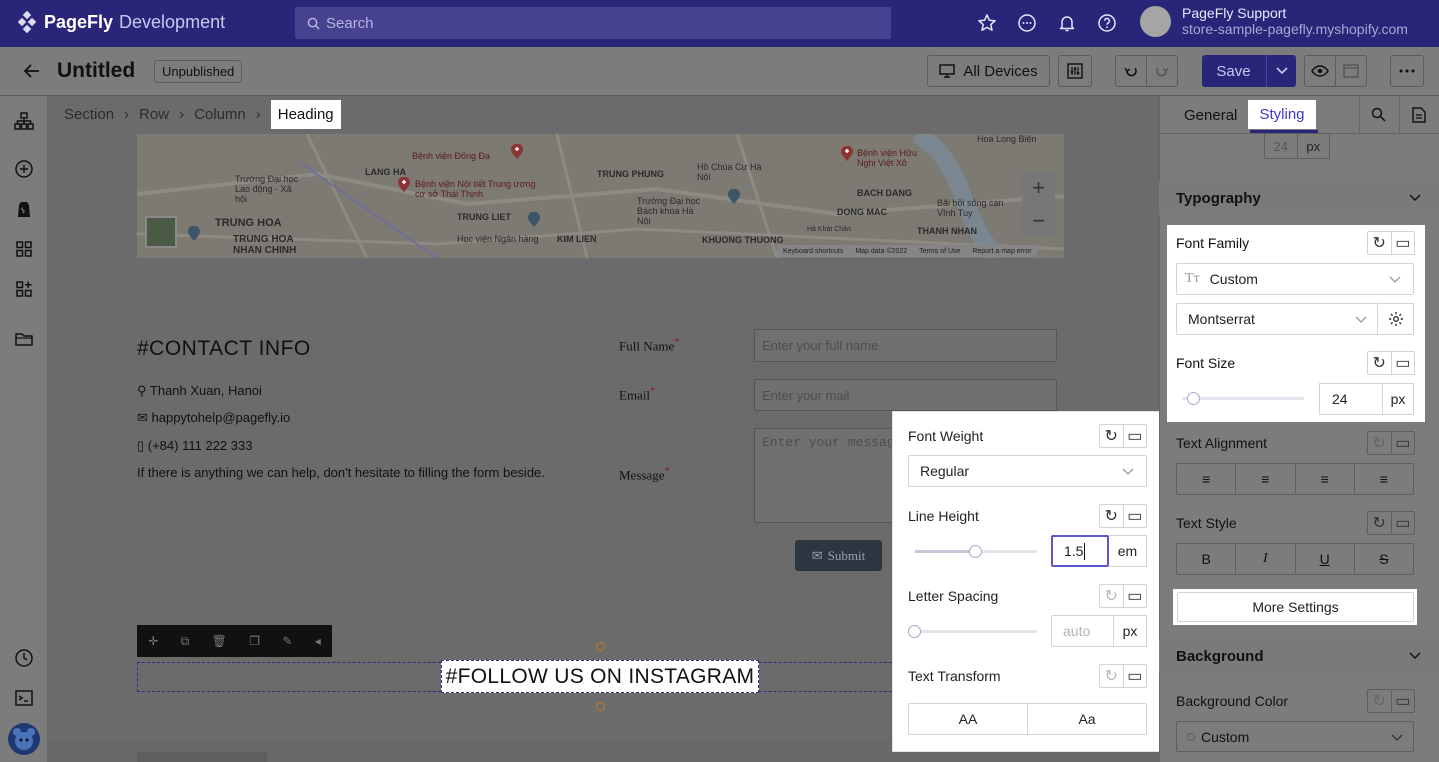  What do you see at coordinates (1297, 146) in the screenshot?
I see `spacing-input: 24 px` at bounding box center [1297, 146].